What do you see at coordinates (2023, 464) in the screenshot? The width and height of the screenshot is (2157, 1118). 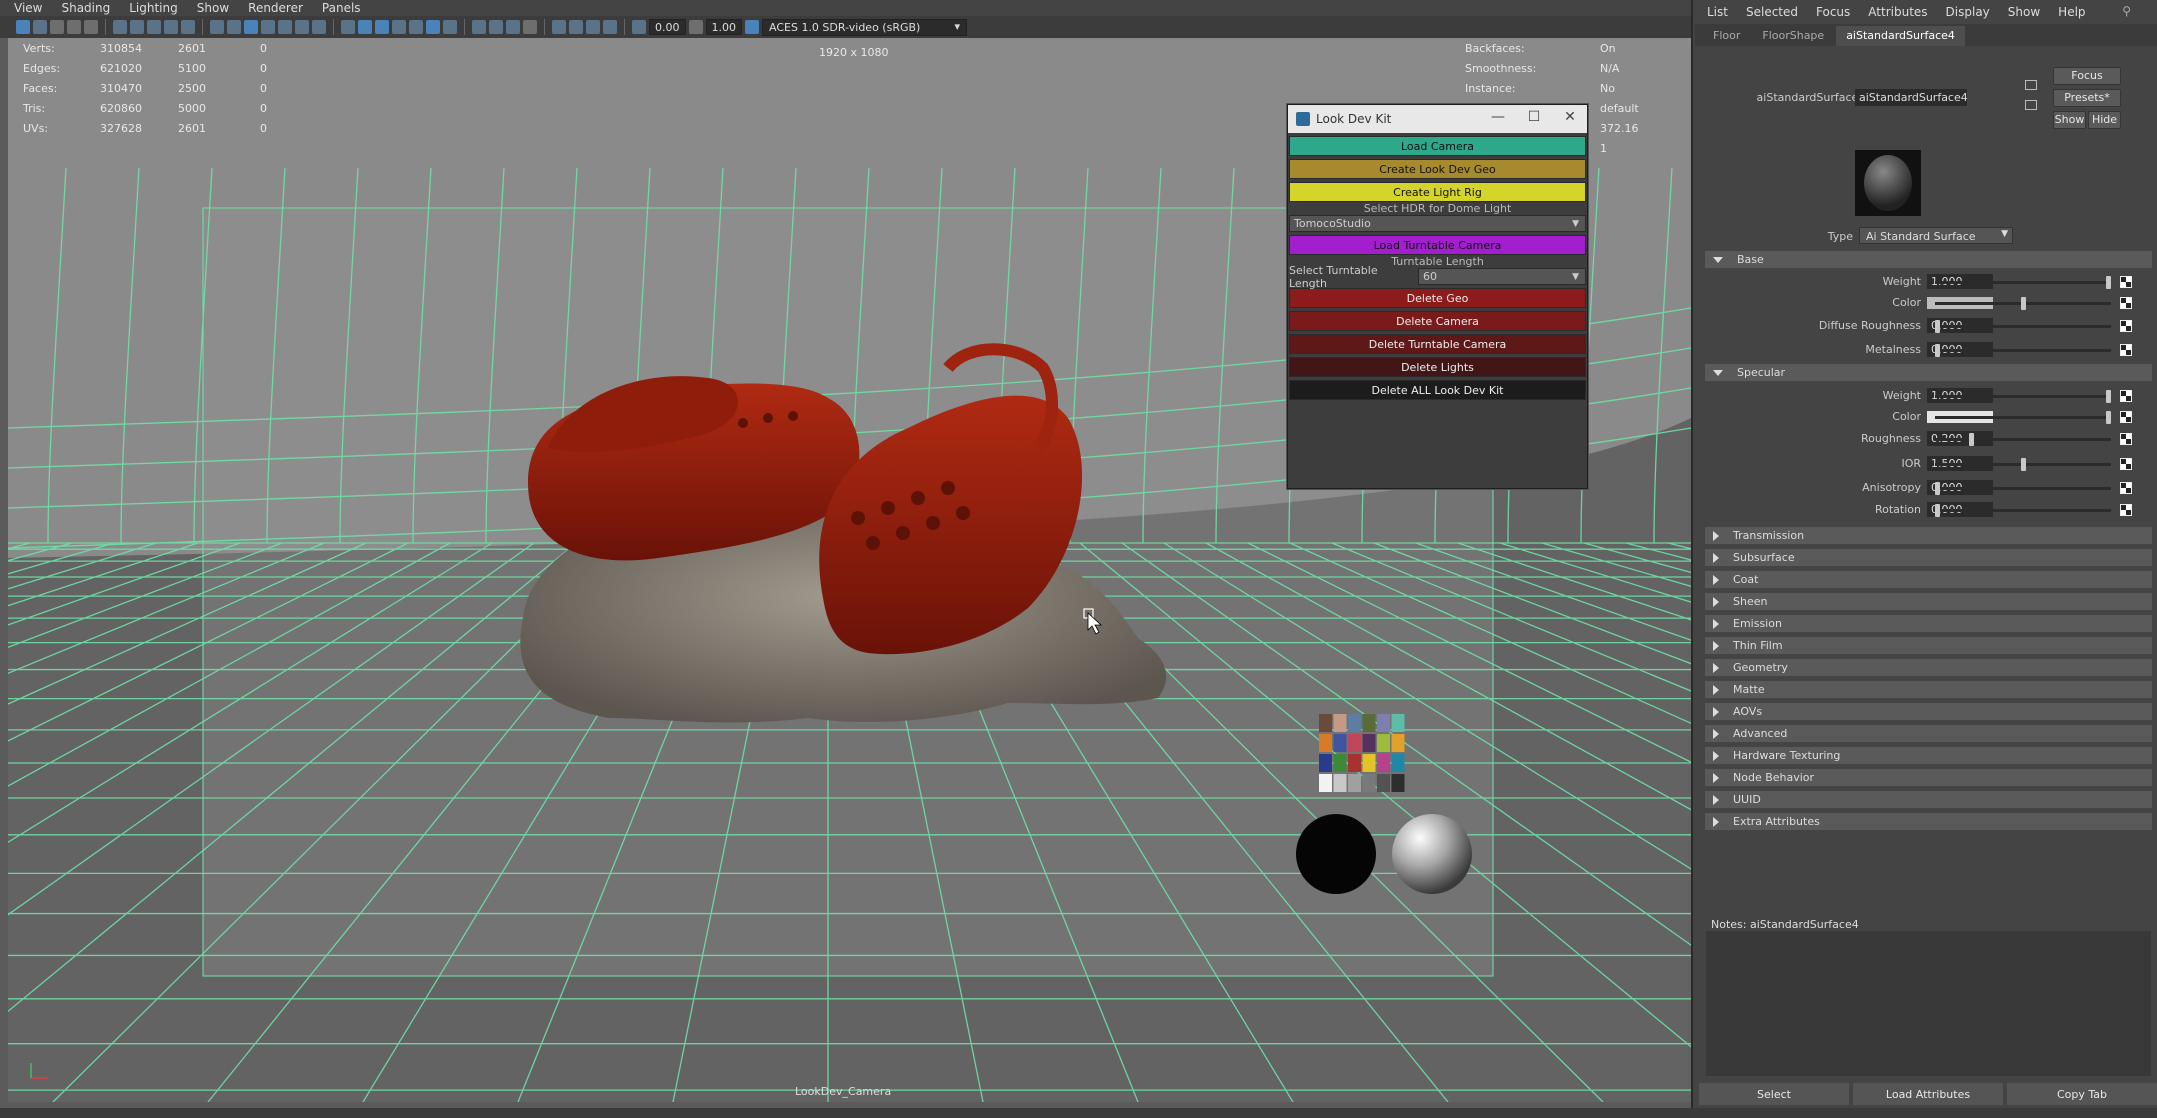 I see `specular-ior-slider` at bounding box center [2023, 464].